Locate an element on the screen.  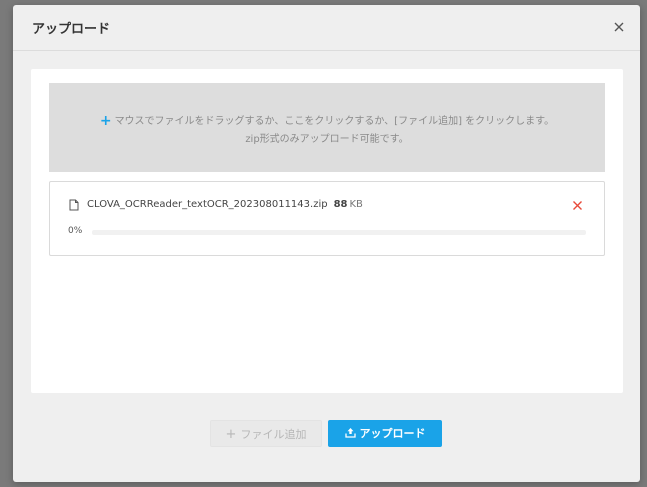
dialog-title: アップロード is located at coordinates (71, 29).